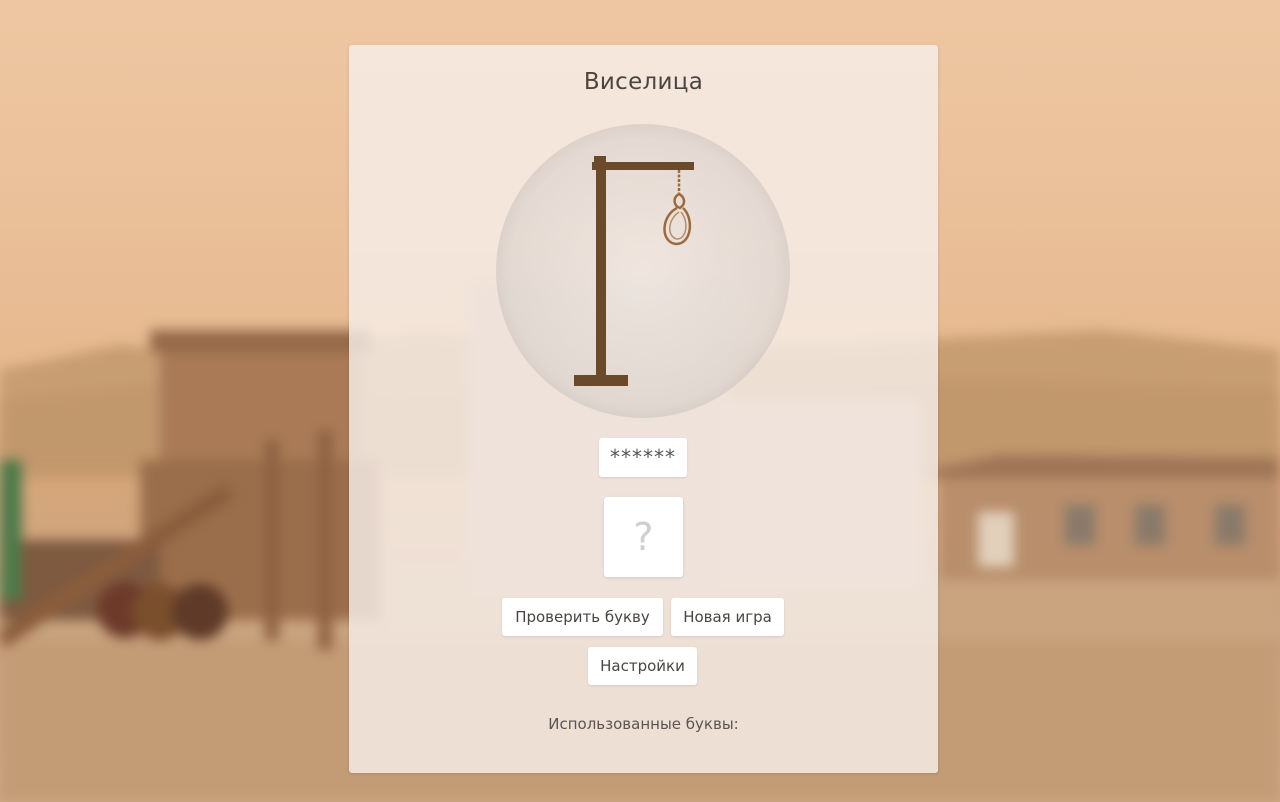 The width and height of the screenshot is (1280, 802). Describe the element at coordinates (643, 537) in the screenshot. I see `letter-input` at that location.